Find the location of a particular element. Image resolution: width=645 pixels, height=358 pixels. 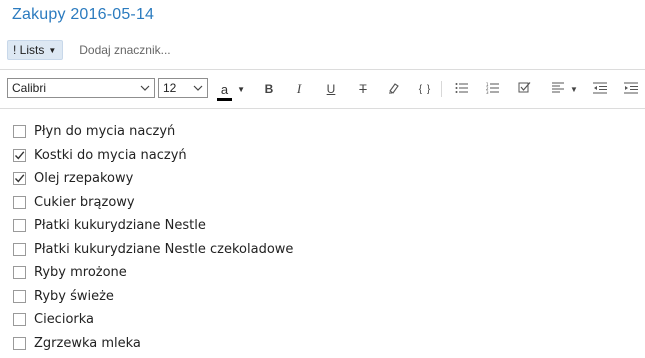

tag-lists: ! Lists ▼ is located at coordinates (35, 50).